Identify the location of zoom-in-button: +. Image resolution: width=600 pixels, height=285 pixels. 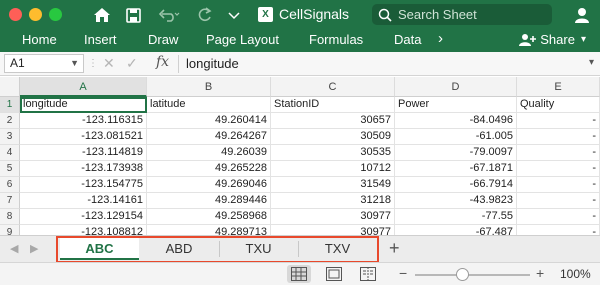
(540, 273).